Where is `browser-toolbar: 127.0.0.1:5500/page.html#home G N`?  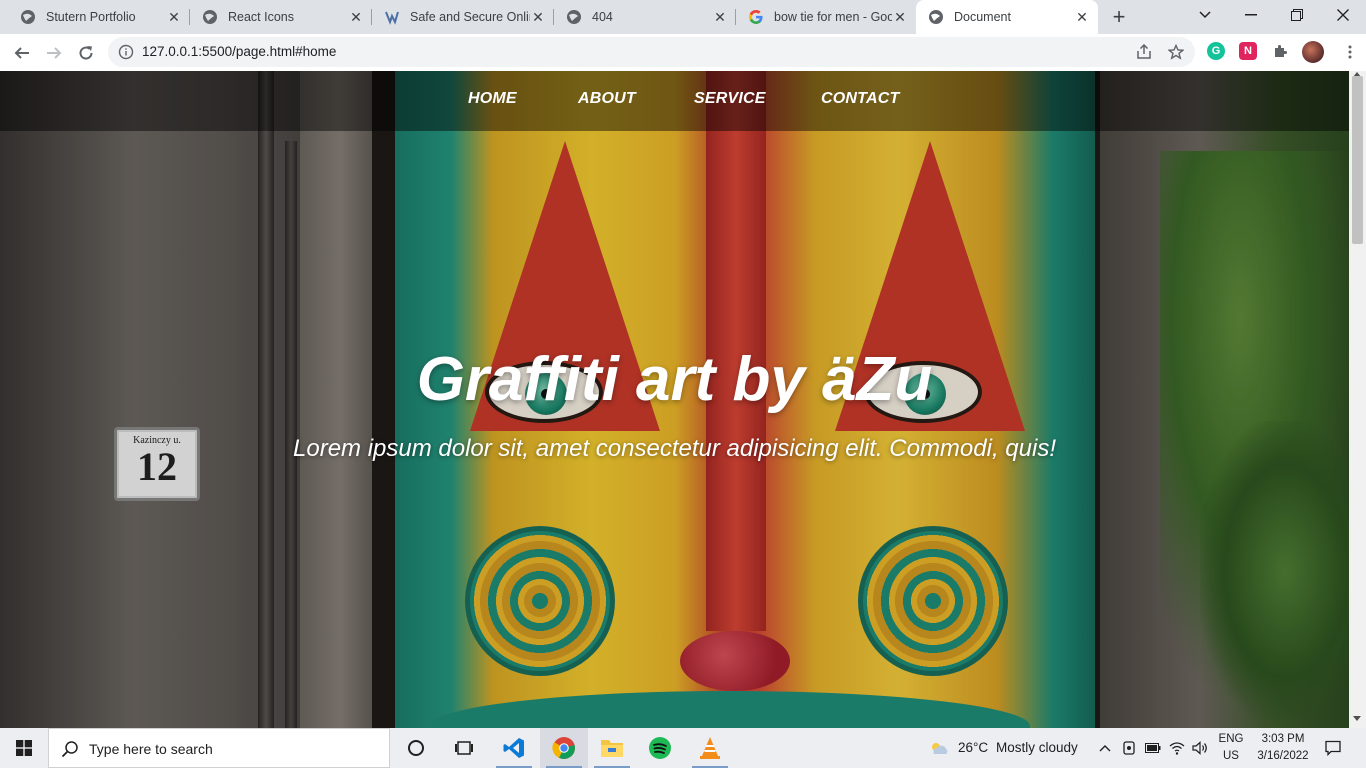
browser-toolbar: 127.0.0.1:5500/page.html#home G N is located at coordinates (683, 53).